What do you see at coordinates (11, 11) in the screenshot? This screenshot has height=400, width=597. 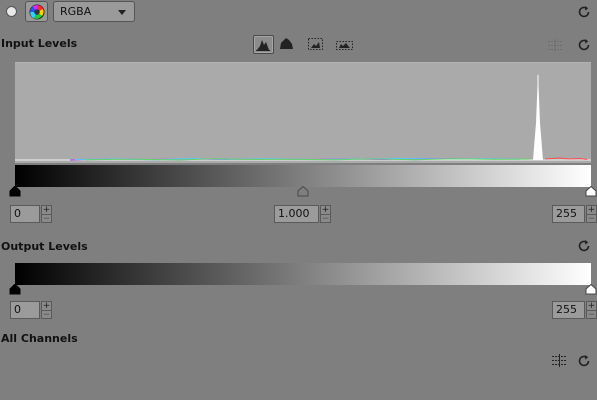 I see `enable-toggle` at bounding box center [11, 11].